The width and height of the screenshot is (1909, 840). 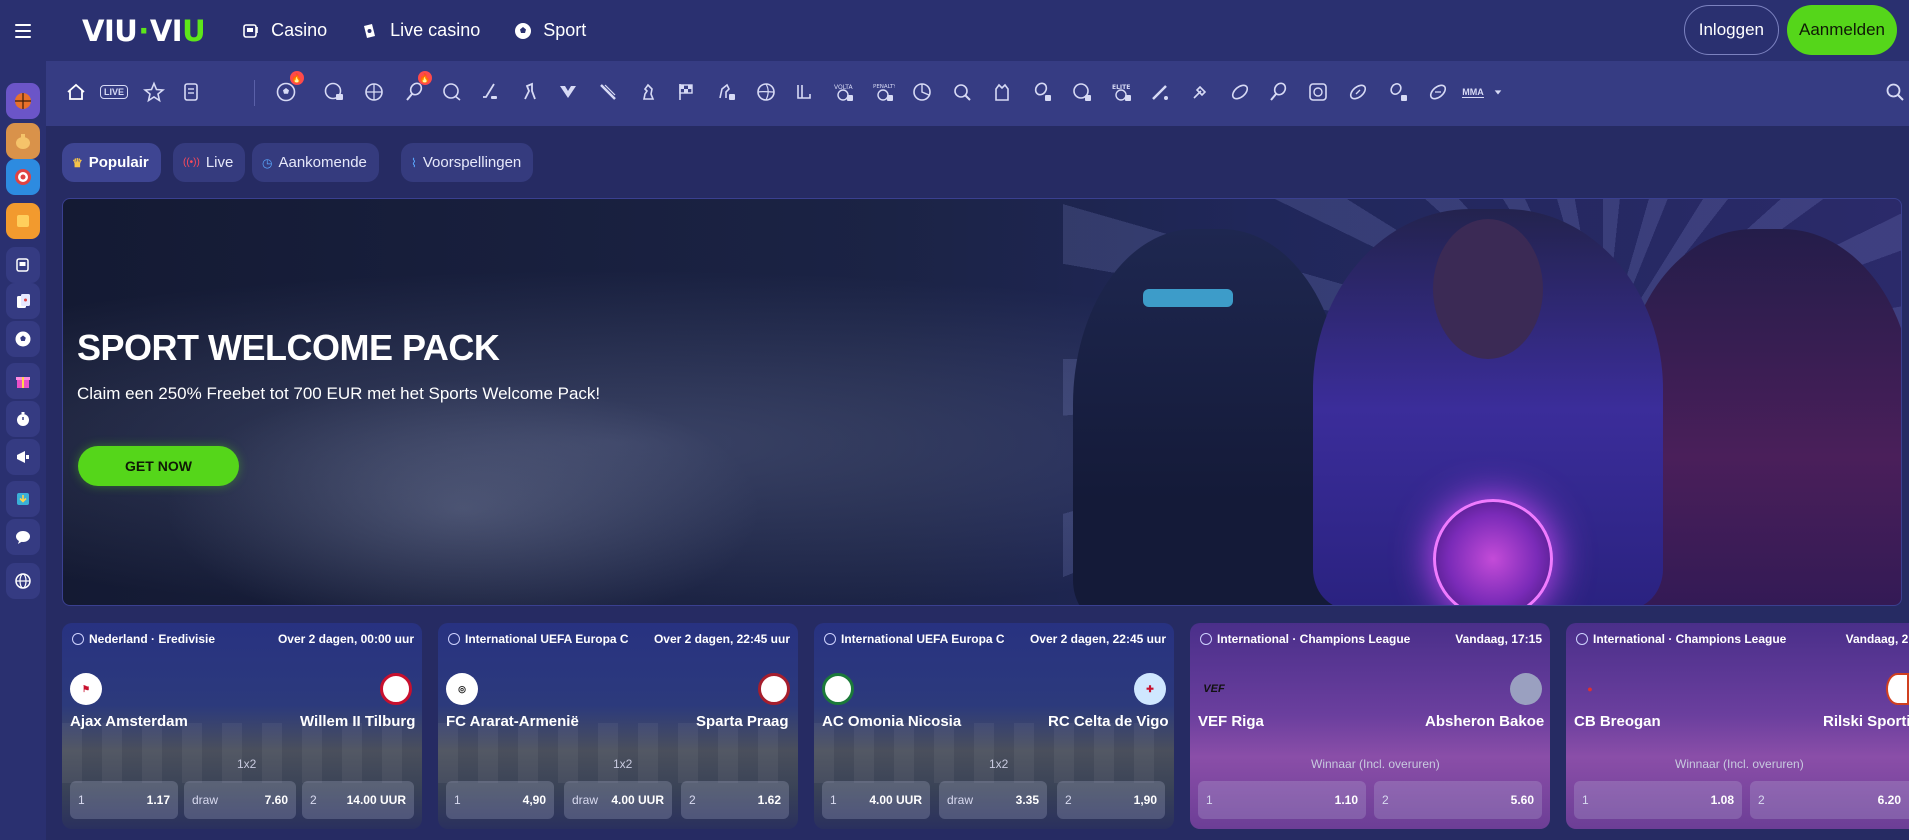 What do you see at coordinates (490, 92) in the screenshot?
I see `ice-hockey-icon` at bounding box center [490, 92].